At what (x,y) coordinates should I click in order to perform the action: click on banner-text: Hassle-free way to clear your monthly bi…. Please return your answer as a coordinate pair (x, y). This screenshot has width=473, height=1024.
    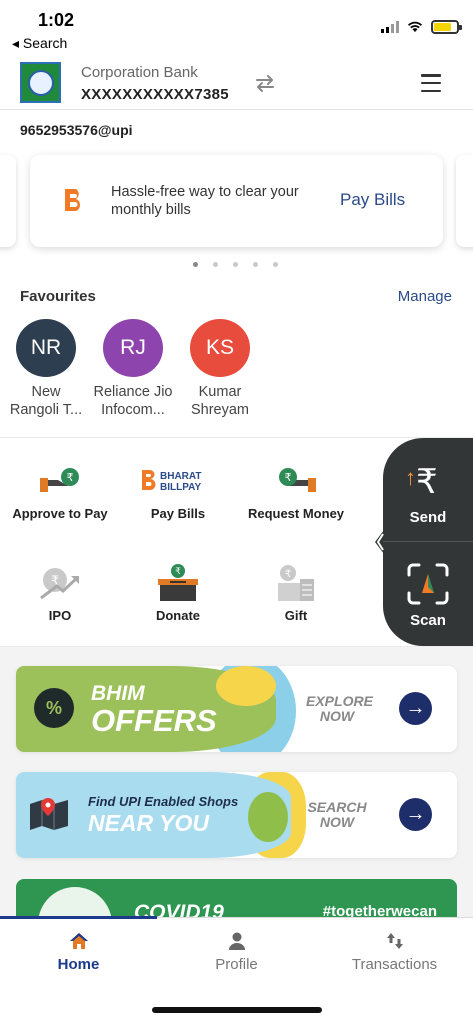
    Looking at the image, I should click on (205, 201).